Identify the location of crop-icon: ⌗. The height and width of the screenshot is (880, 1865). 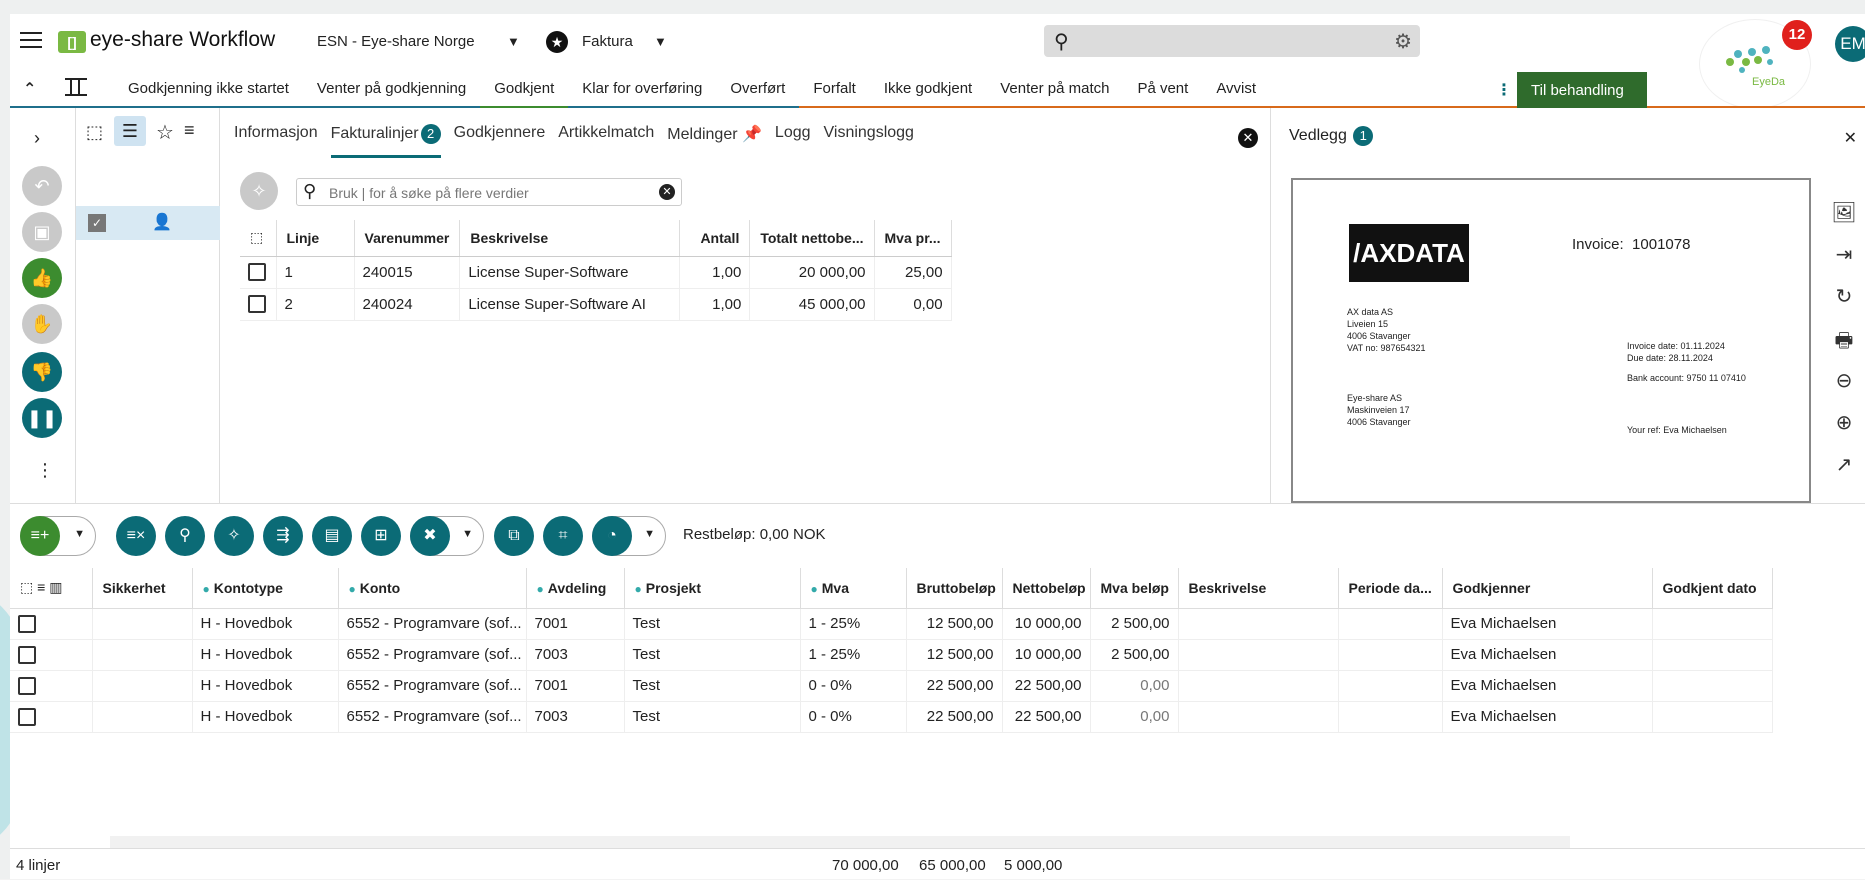
(563, 536).